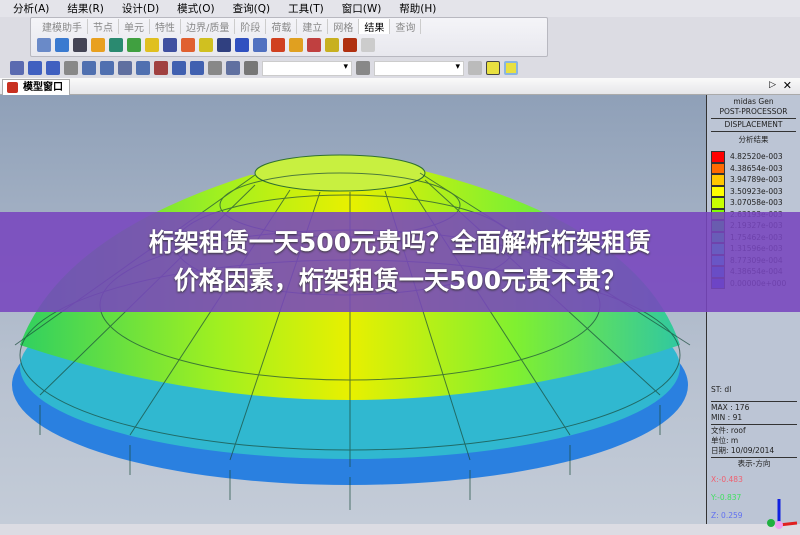 This screenshot has width=800, height=535. What do you see at coordinates (140, 8) in the screenshot?
I see `menu-design: 设计(D)` at bounding box center [140, 8].